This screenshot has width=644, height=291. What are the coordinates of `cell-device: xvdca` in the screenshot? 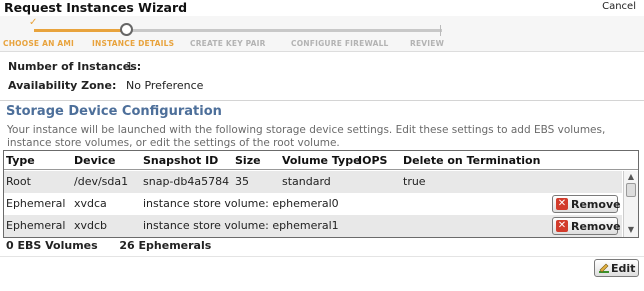 It's located at (90, 203).